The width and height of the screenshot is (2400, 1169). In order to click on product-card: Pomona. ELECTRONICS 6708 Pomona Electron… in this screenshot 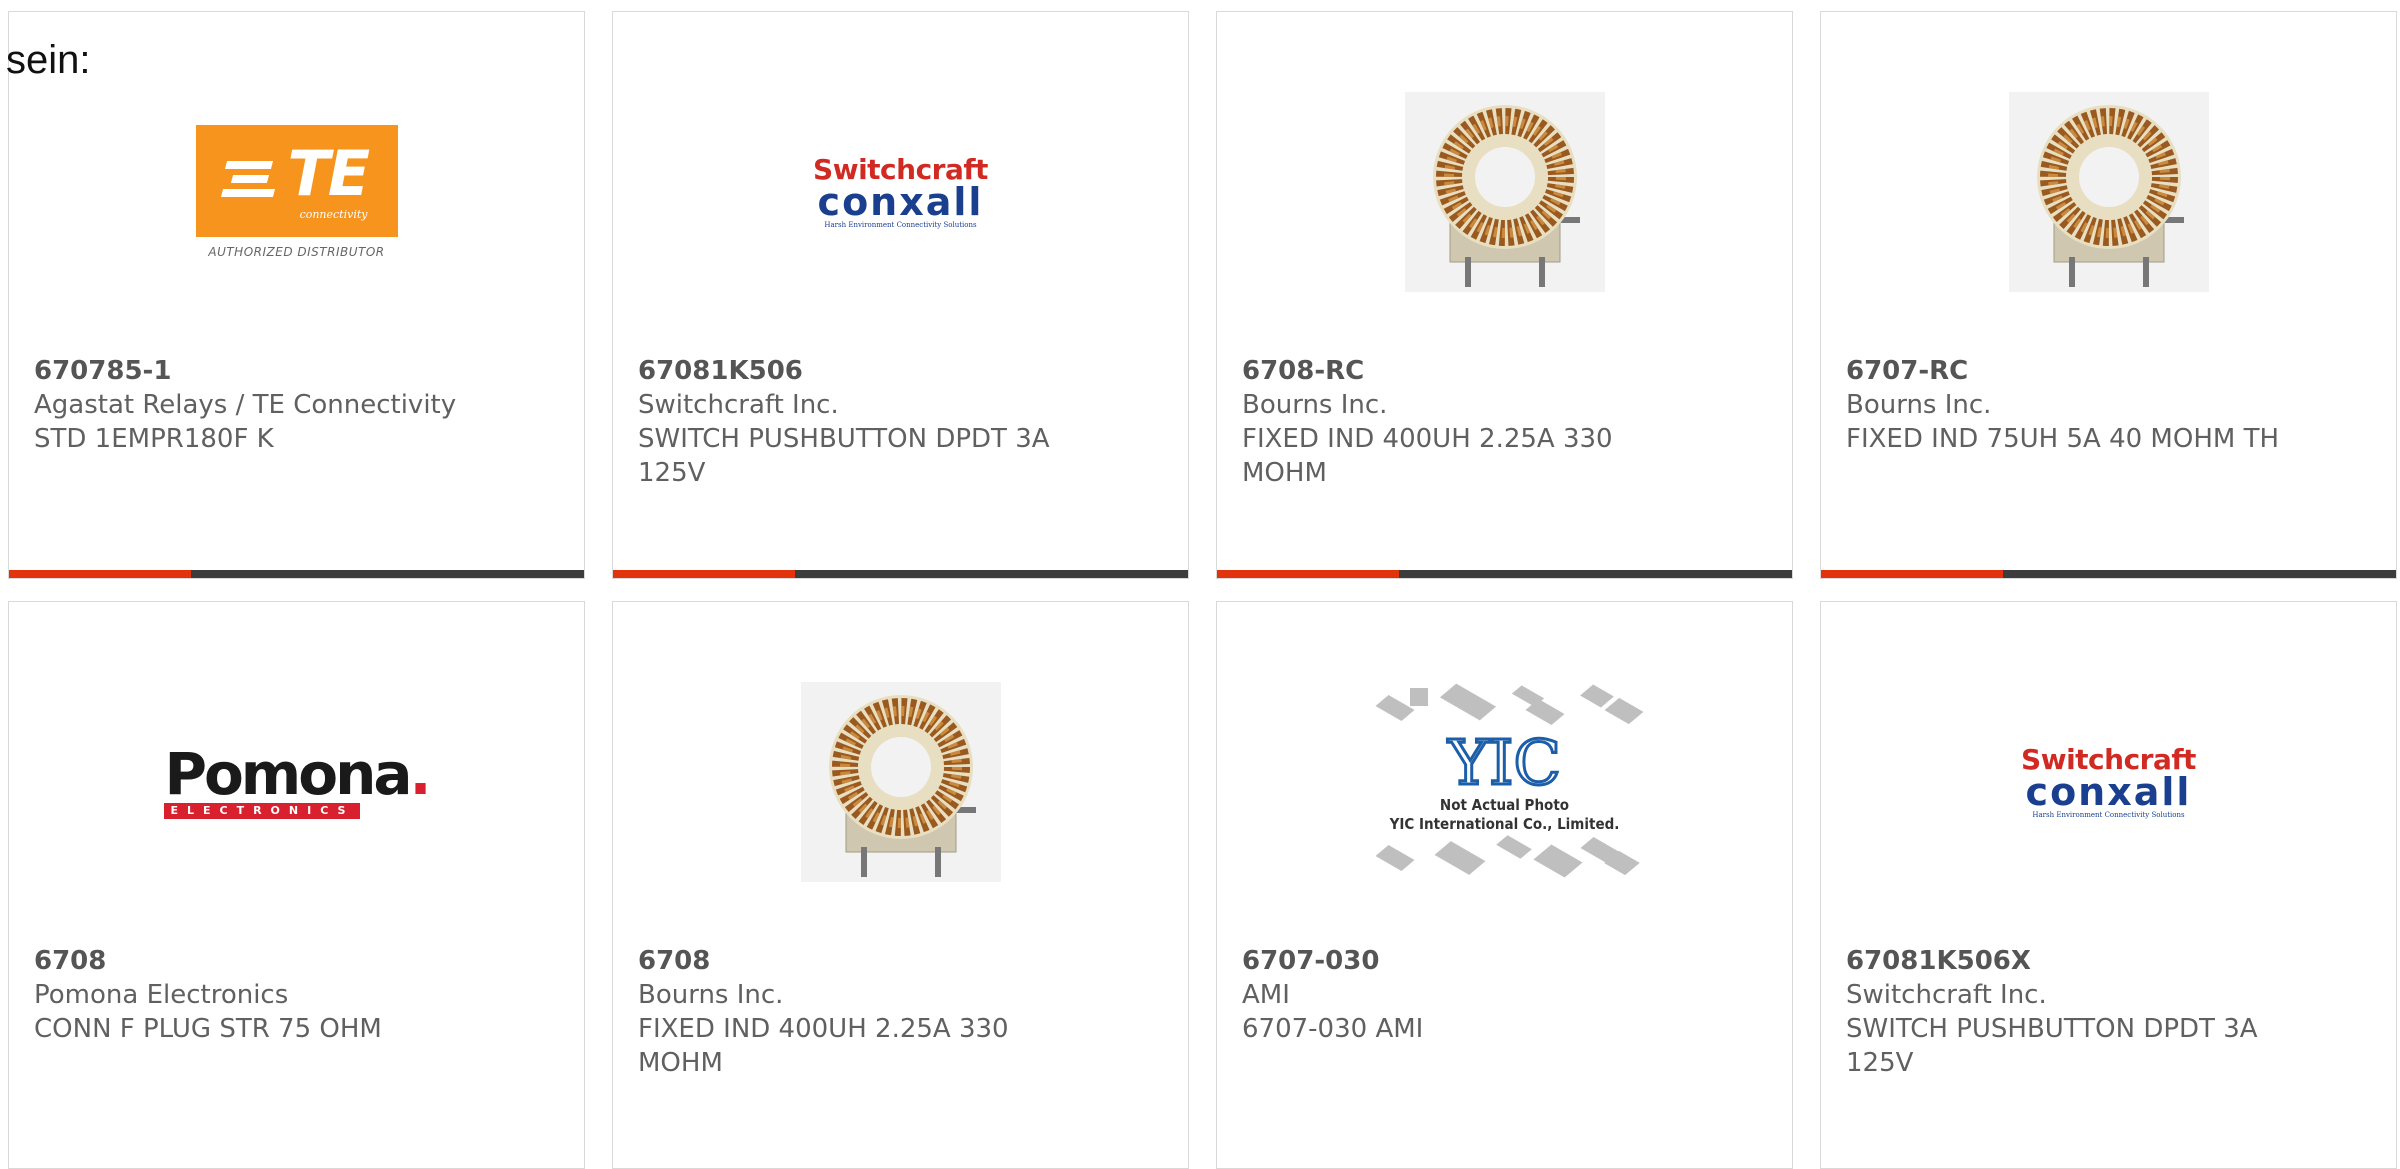, I will do `click(296, 885)`.